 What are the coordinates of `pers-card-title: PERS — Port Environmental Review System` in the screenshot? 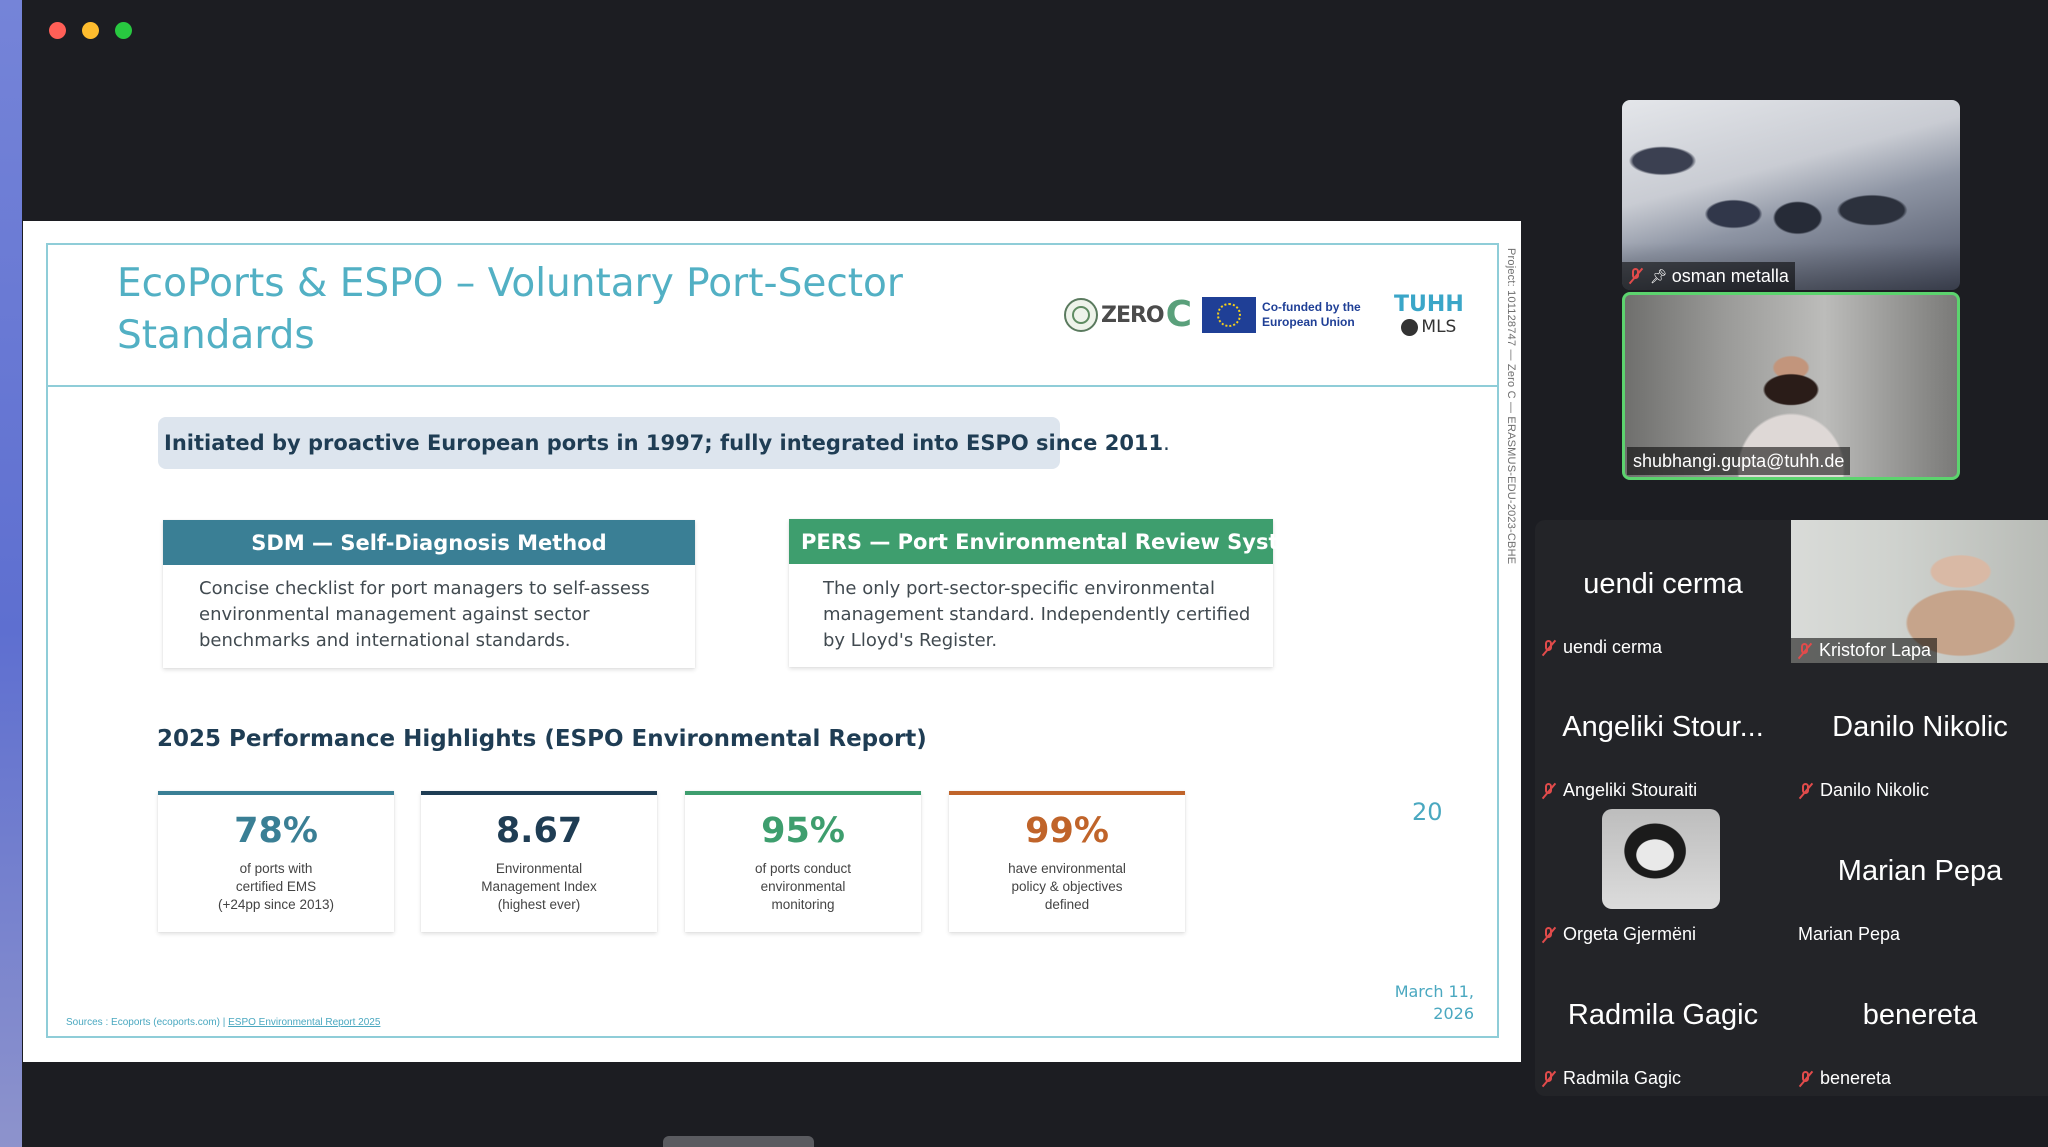 It's located at (1052, 541).